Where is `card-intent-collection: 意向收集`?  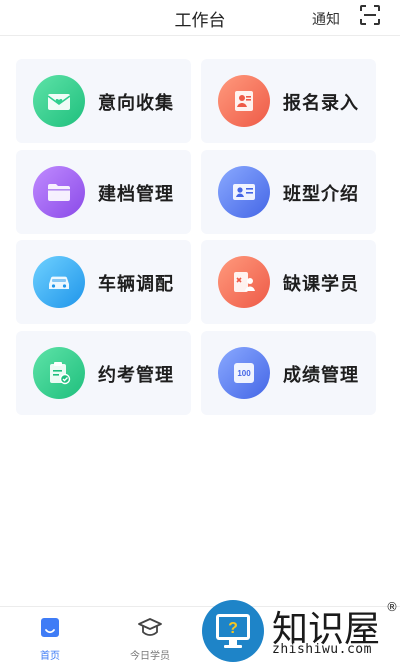
card-intent-collection: 意向收集 is located at coordinates (103, 101).